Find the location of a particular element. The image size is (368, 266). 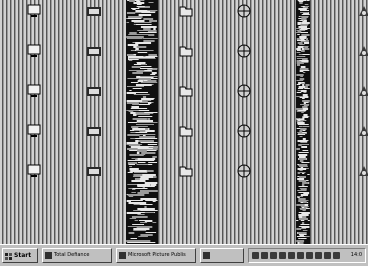

desktop-icon-folder2 is located at coordinates (186, 99).